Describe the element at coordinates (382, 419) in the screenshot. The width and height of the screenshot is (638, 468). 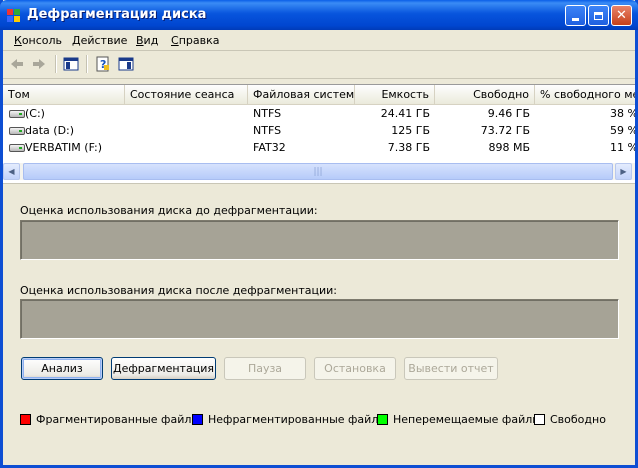
I see `unmovable-swatch` at that location.